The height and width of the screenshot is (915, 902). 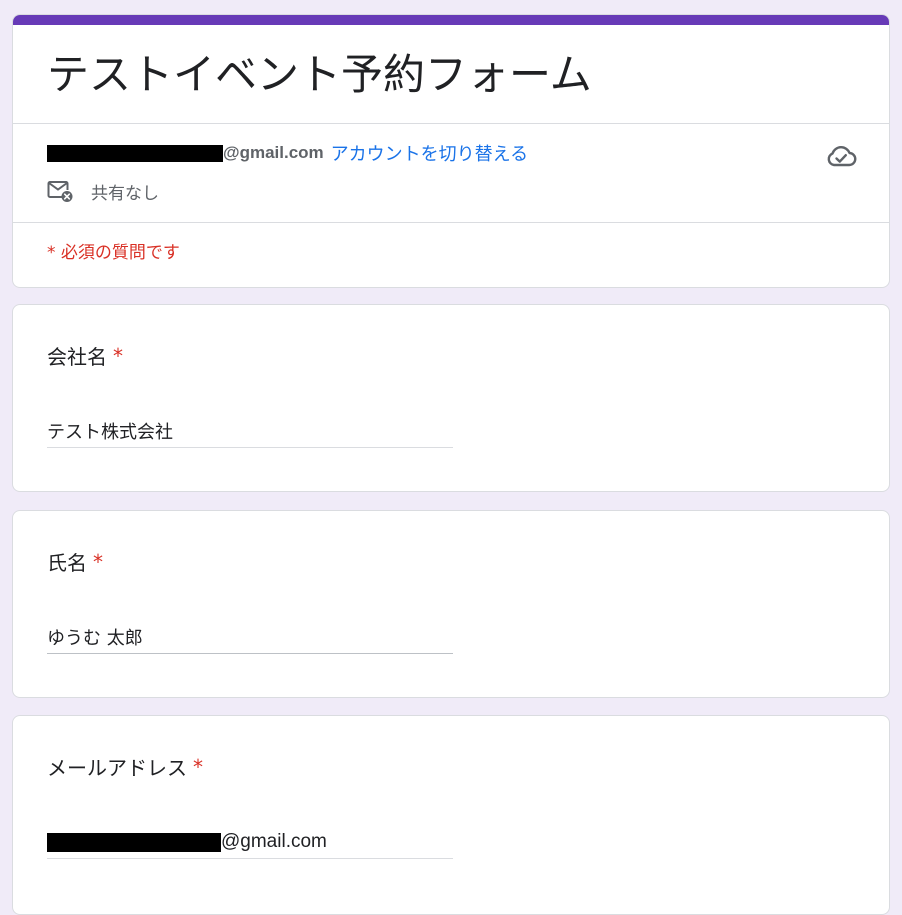 I want to click on answer-value: テスト株式会社, so click(x=110, y=432).